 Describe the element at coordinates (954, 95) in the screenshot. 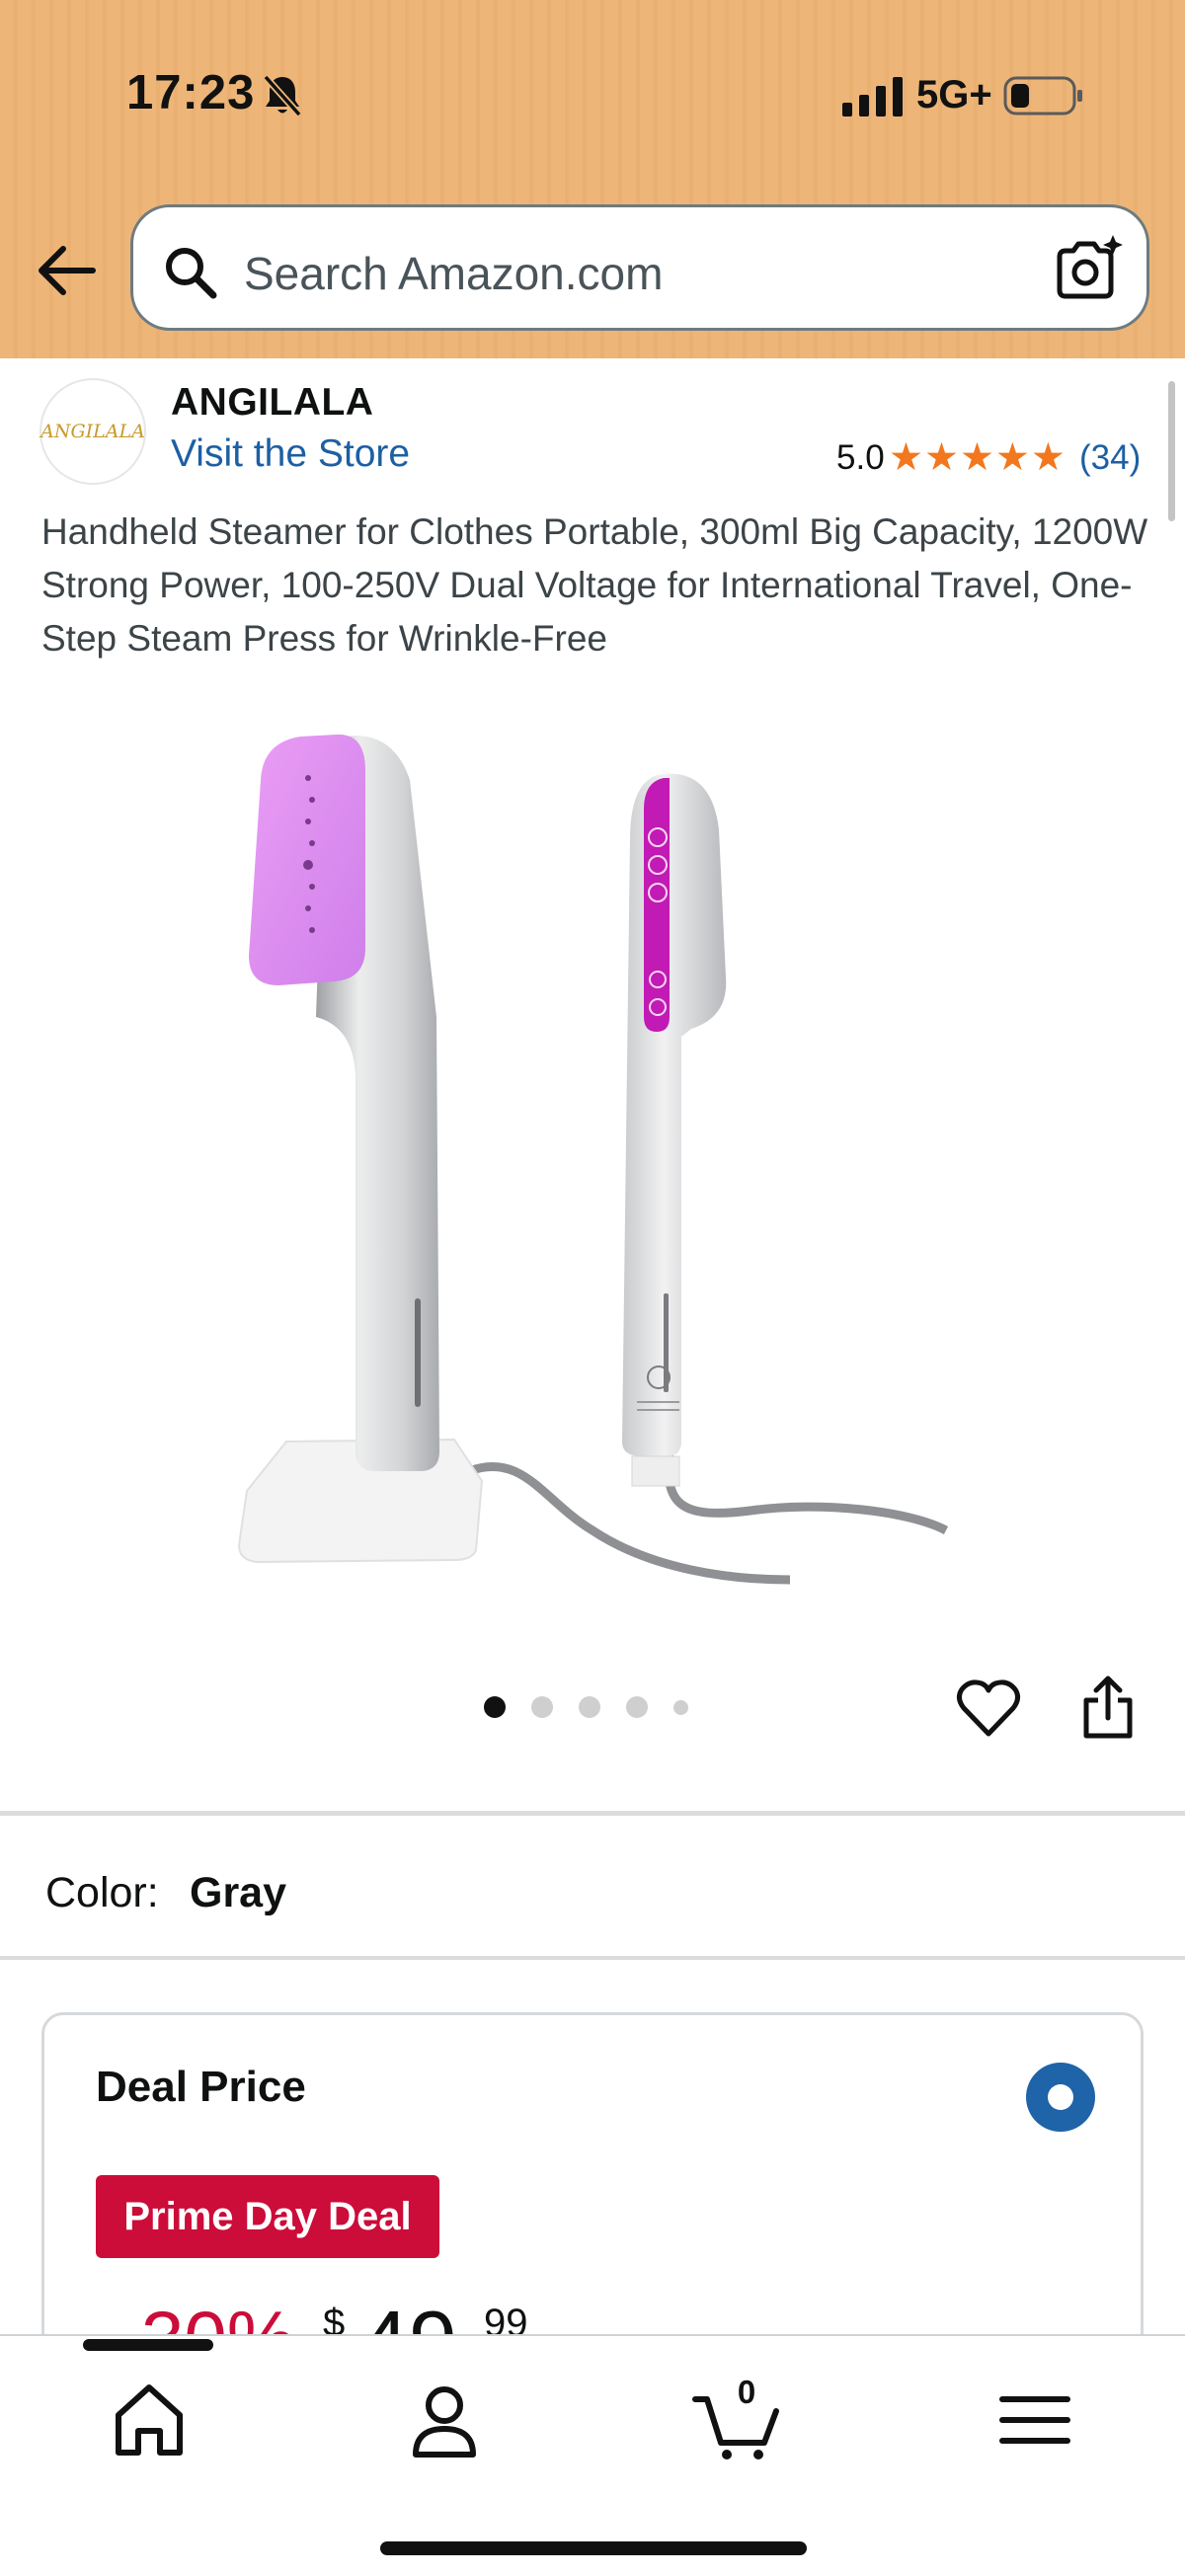

I see `network-label: 5G+` at that location.